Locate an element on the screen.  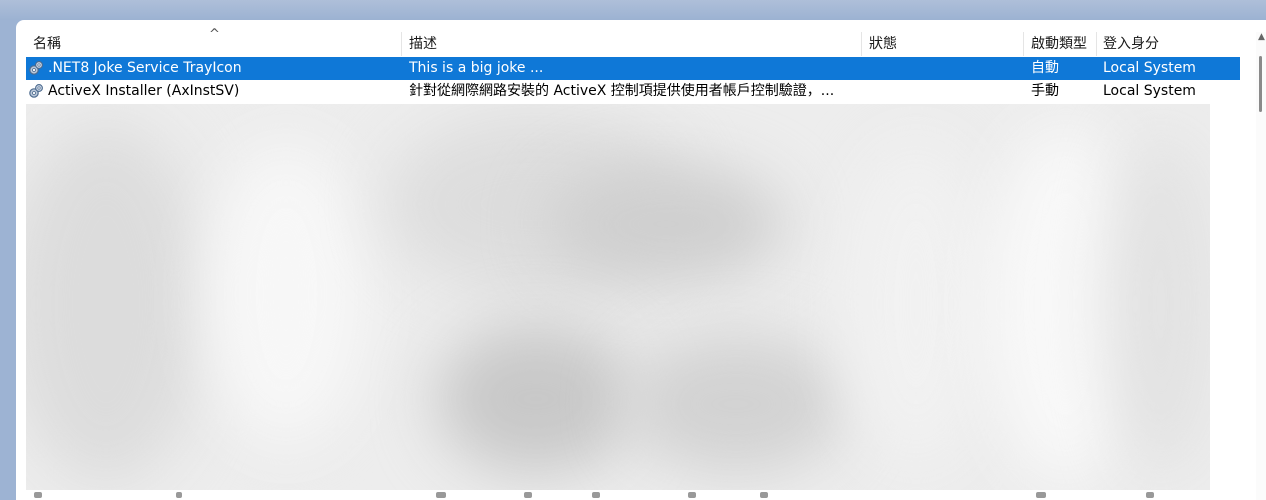
column-header-status-label: 狀態 is located at coordinates (883, 44).